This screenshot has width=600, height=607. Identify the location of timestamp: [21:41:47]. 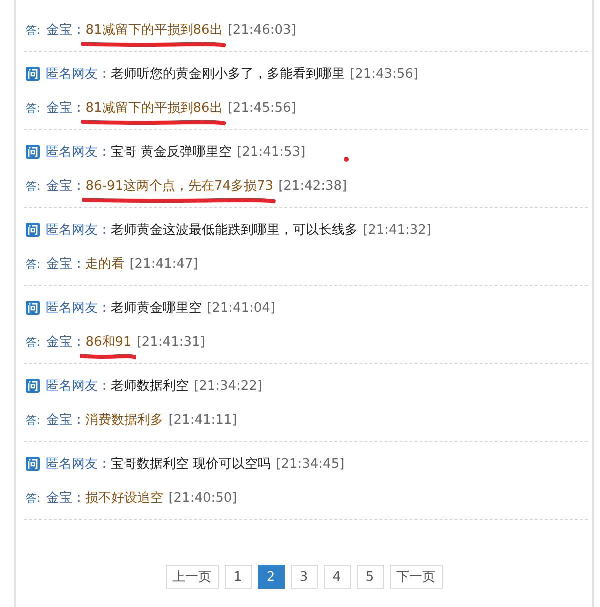
(164, 264).